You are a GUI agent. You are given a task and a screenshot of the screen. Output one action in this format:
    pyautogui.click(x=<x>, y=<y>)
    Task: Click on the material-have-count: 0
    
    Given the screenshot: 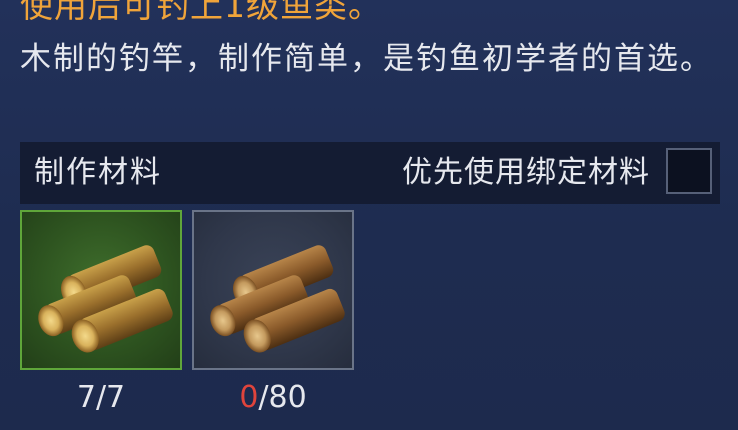 What is the action you would take?
    pyautogui.click(x=249, y=397)
    